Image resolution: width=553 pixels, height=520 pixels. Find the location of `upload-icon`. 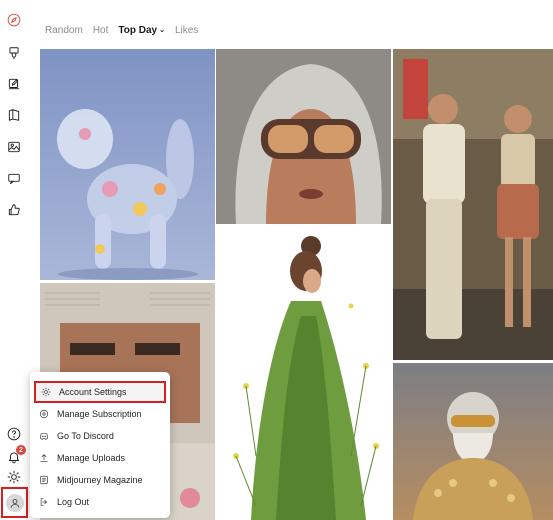

upload-icon is located at coordinates (44, 458).